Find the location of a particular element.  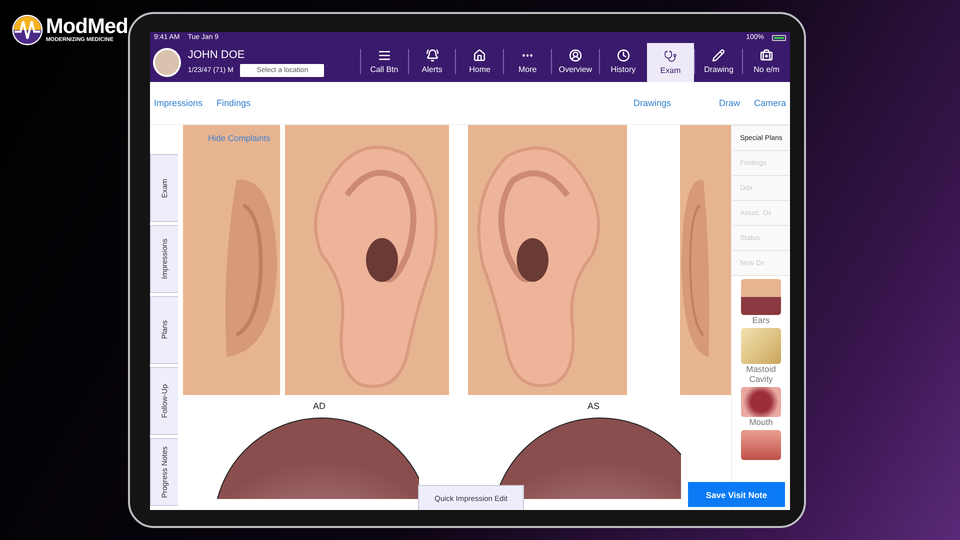

nav-tab: Alerts is located at coordinates (432, 61).